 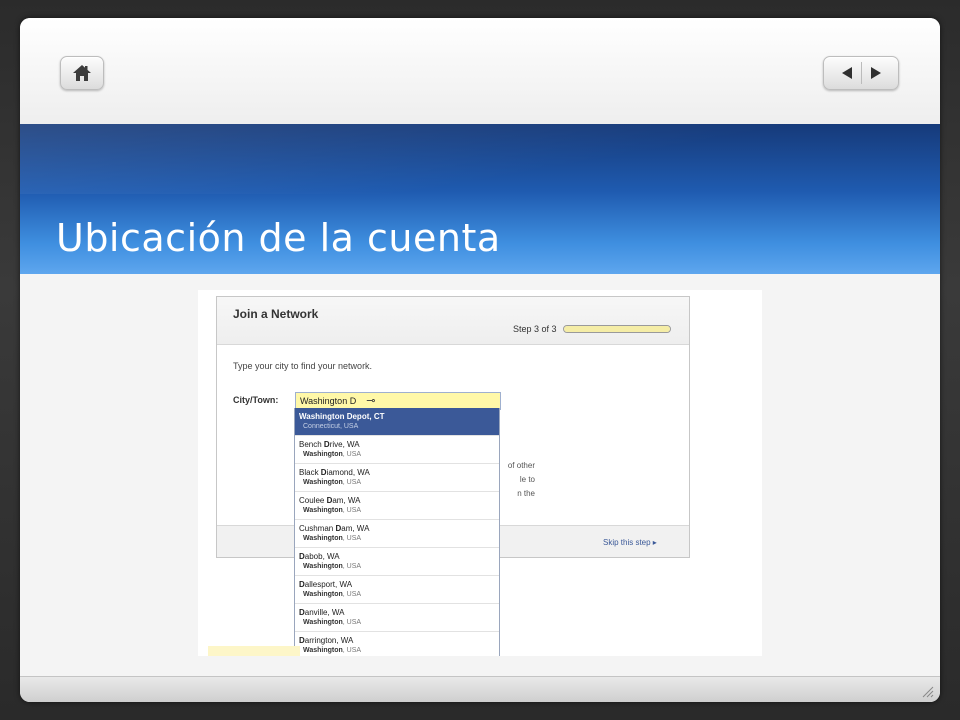 I want to click on resize-grip-icon, so click(x=928, y=692).